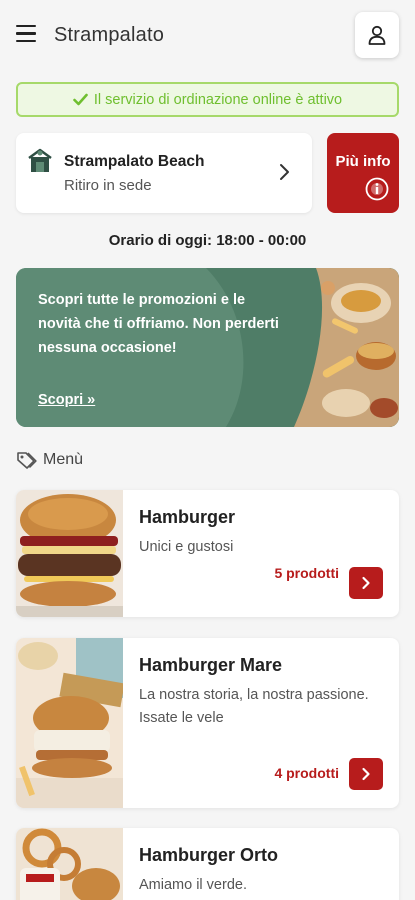  I want to click on store-selector: Strampalato Beach Ritiro in sede, so click(164, 173).